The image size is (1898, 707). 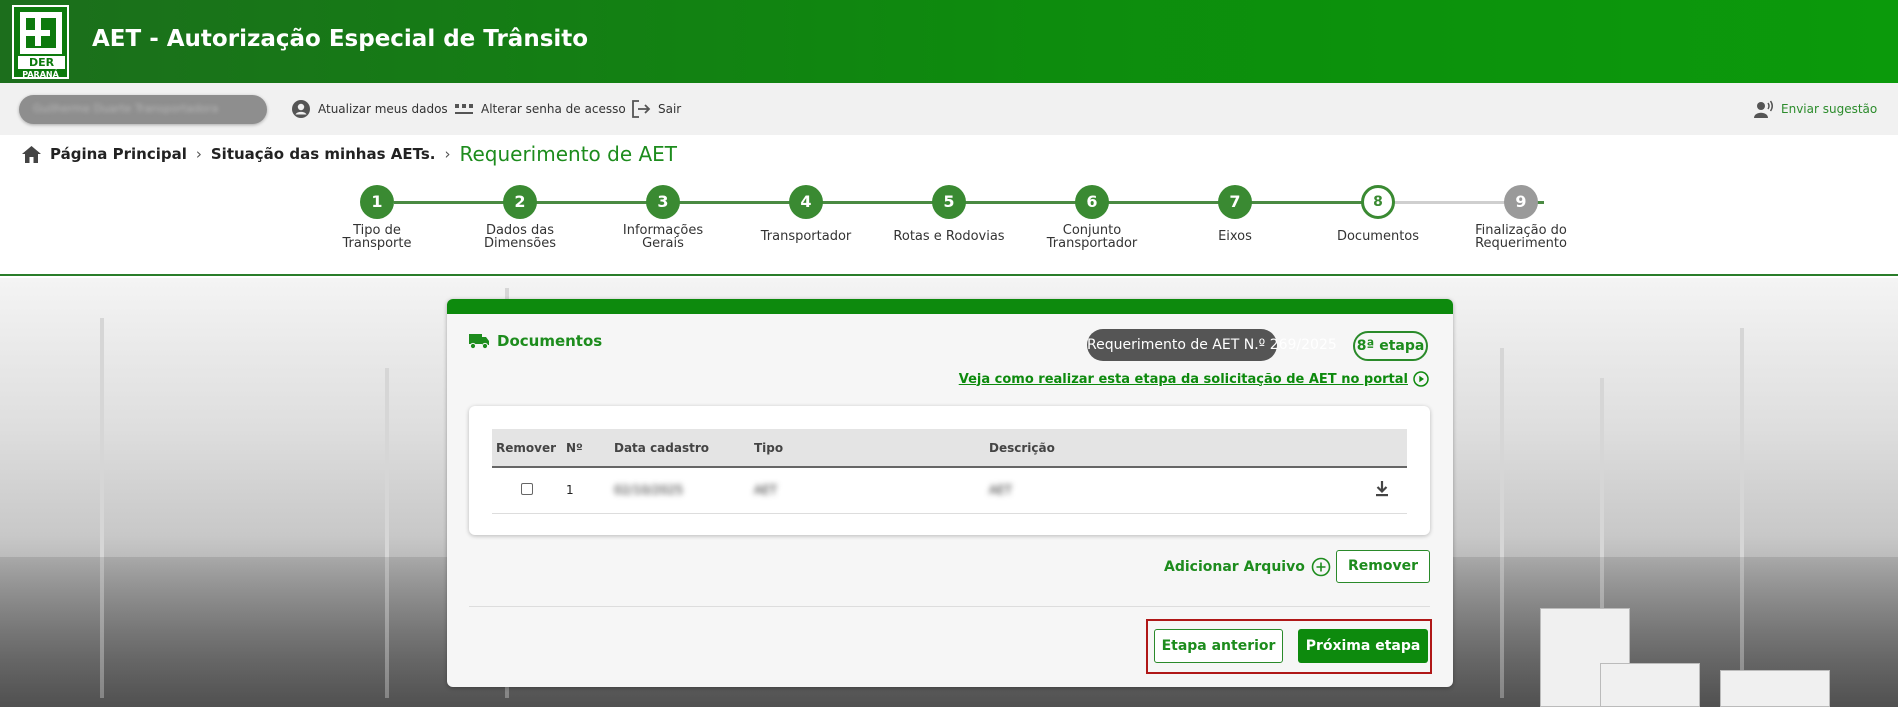 I want to click on der-logo-text: DER, so click(x=41, y=62).